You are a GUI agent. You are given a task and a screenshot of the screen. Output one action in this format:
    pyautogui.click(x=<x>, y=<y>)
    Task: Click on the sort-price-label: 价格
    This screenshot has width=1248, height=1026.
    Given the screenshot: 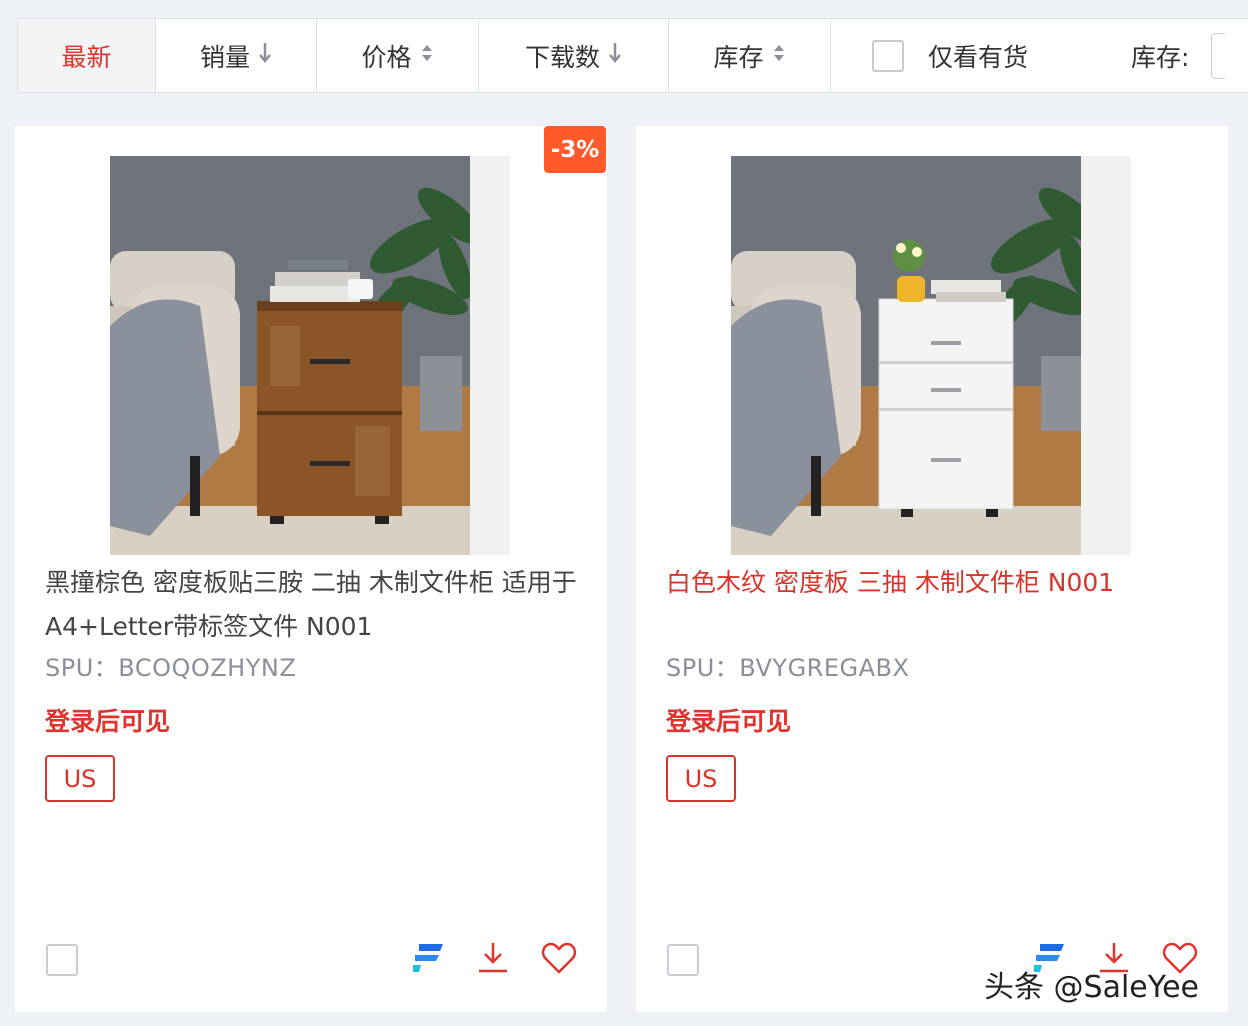 What is the action you would take?
    pyautogui.click(x=386, y=57)
    